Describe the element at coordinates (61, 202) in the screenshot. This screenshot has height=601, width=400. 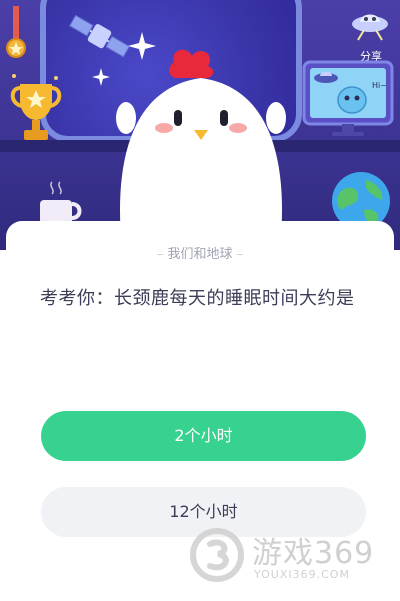
I see `mug-icon` at that location.